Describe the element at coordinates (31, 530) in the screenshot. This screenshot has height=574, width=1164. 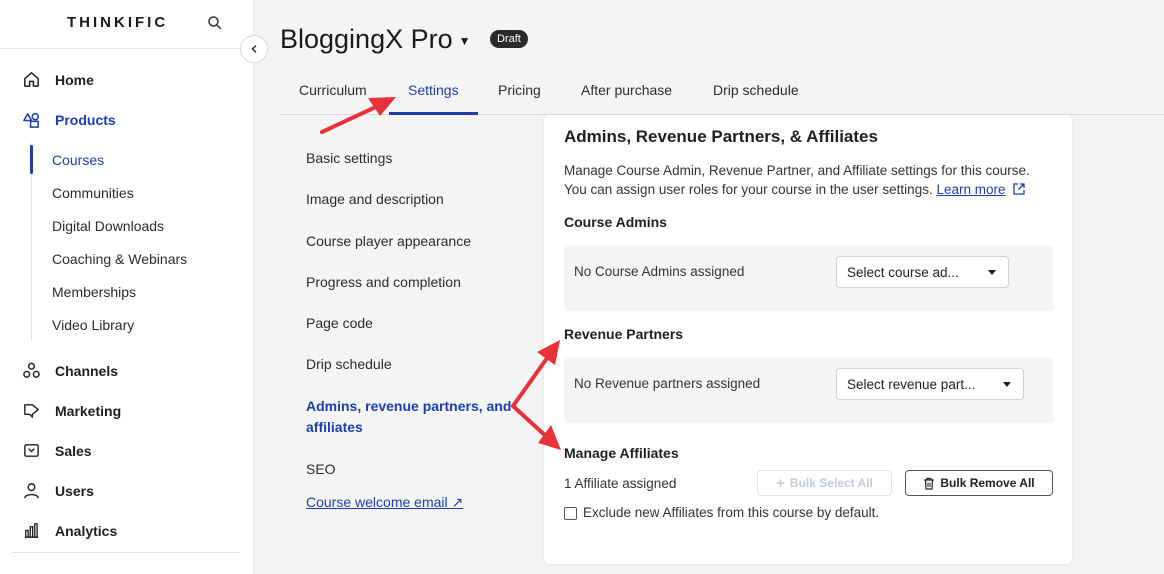
I see `analytics-icon` at that location.